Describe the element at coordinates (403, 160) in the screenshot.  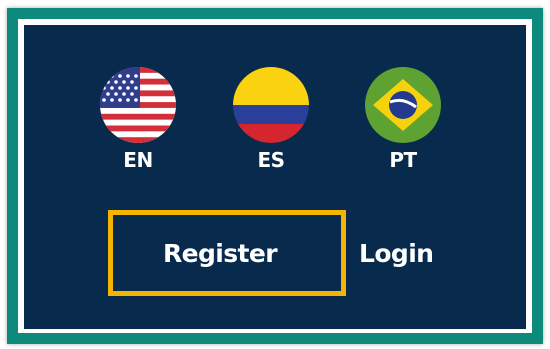
I see `language-label-pt: PT` at that location.